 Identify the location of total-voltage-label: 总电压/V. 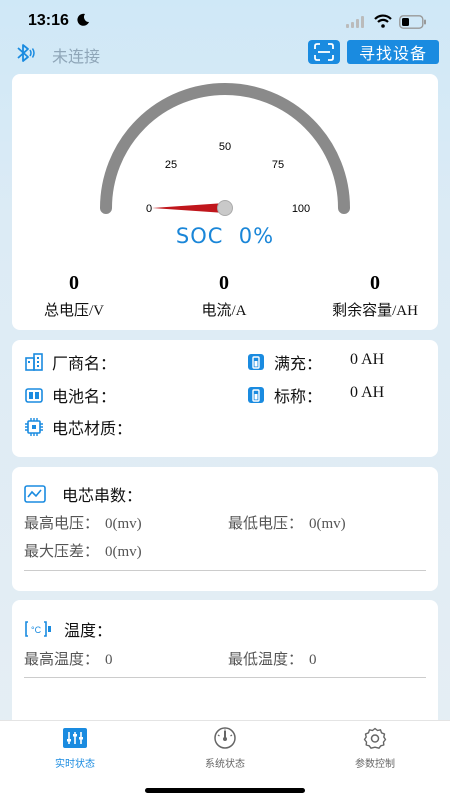
(73, 311).